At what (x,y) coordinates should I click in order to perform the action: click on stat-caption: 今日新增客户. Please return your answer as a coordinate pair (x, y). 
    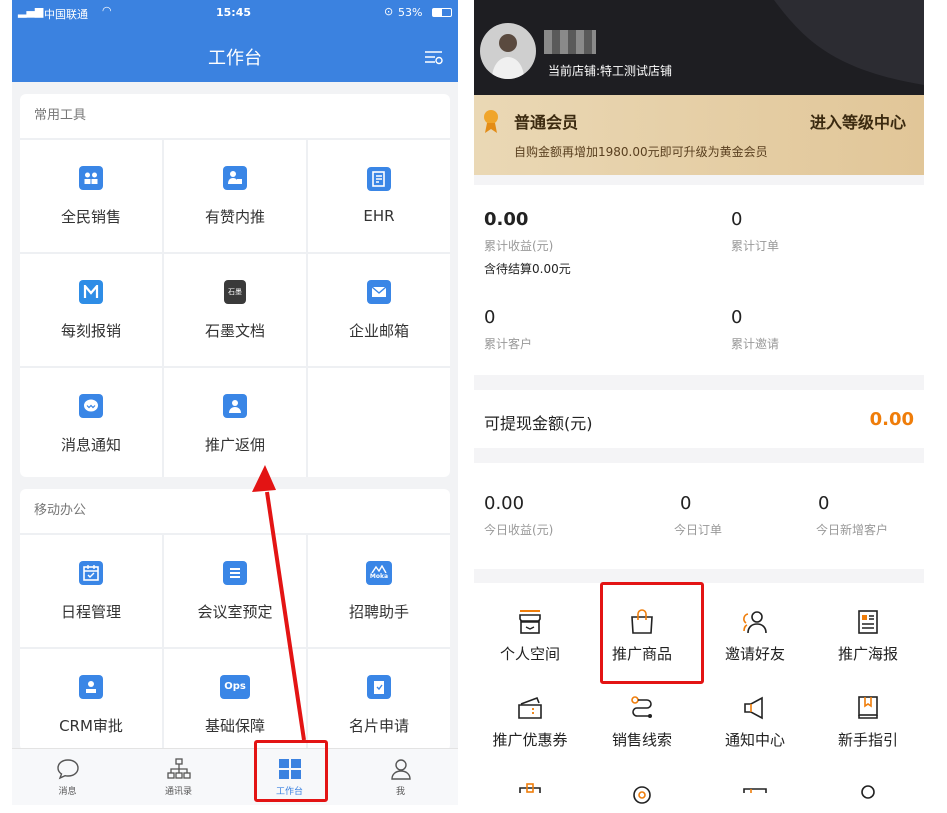
    Looking at the image, I should click on (852, 530).